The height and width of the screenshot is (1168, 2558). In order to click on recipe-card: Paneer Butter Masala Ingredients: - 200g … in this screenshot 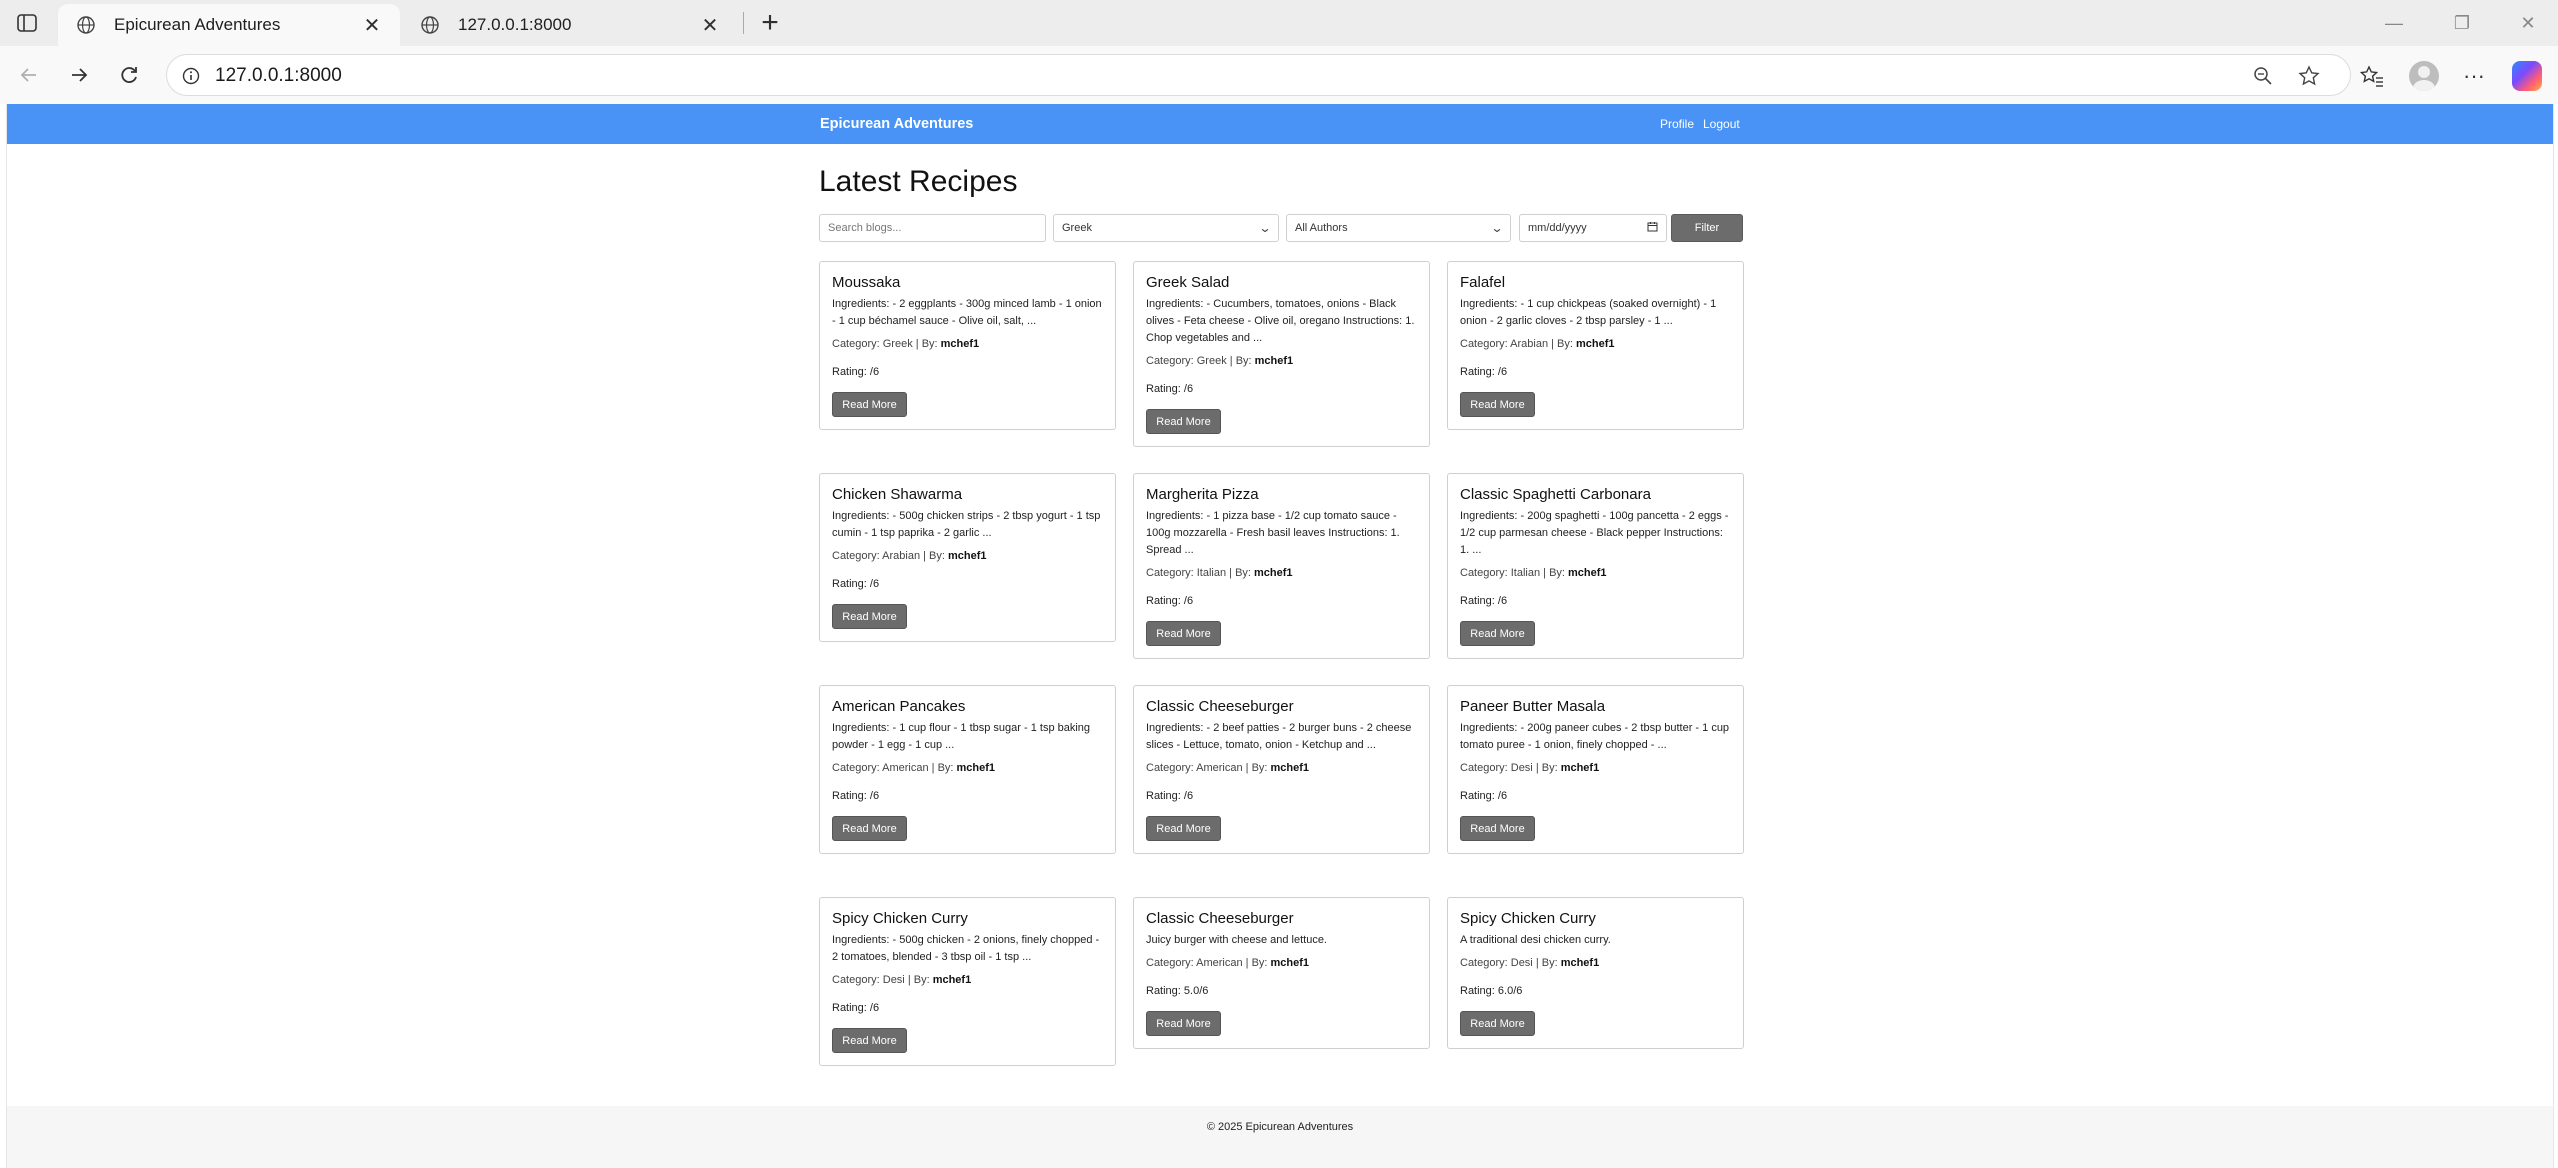, I will do `click(1595, 769)`.